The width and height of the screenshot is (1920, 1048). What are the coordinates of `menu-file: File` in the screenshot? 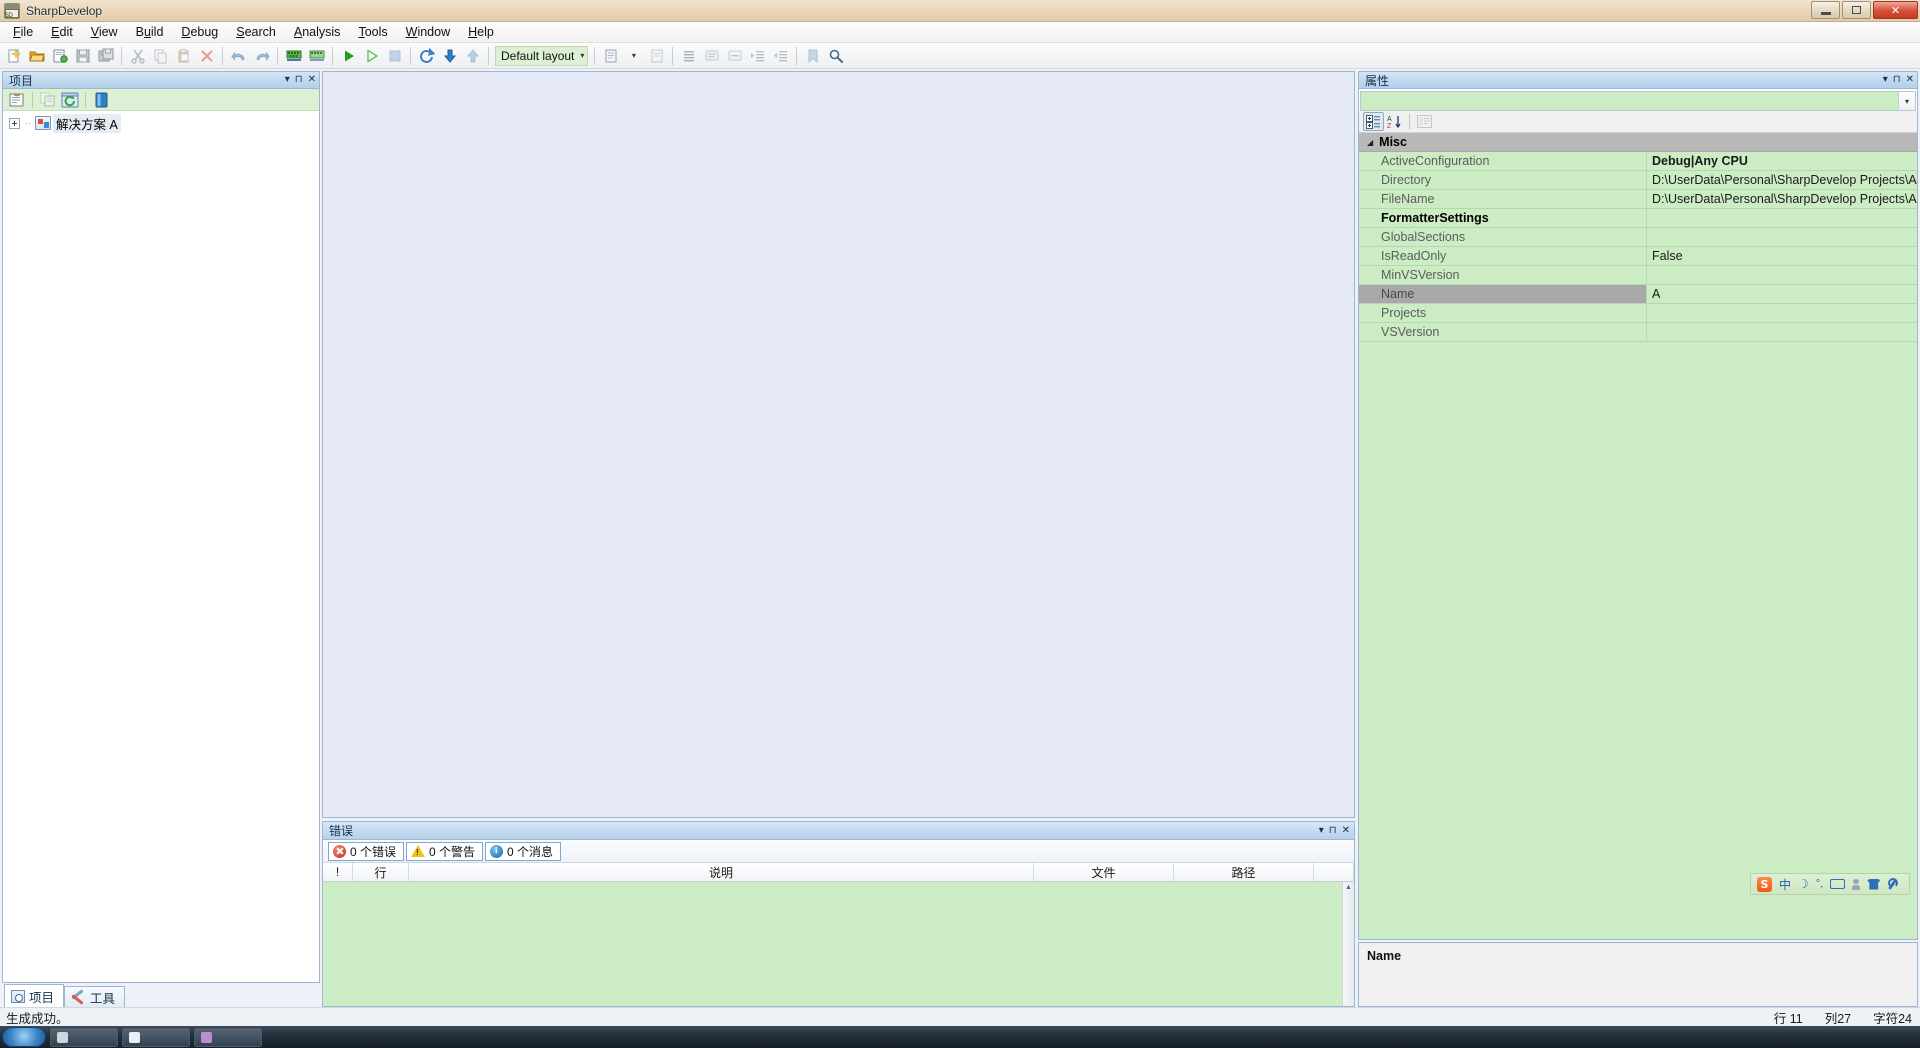 It's located at (23, 32).